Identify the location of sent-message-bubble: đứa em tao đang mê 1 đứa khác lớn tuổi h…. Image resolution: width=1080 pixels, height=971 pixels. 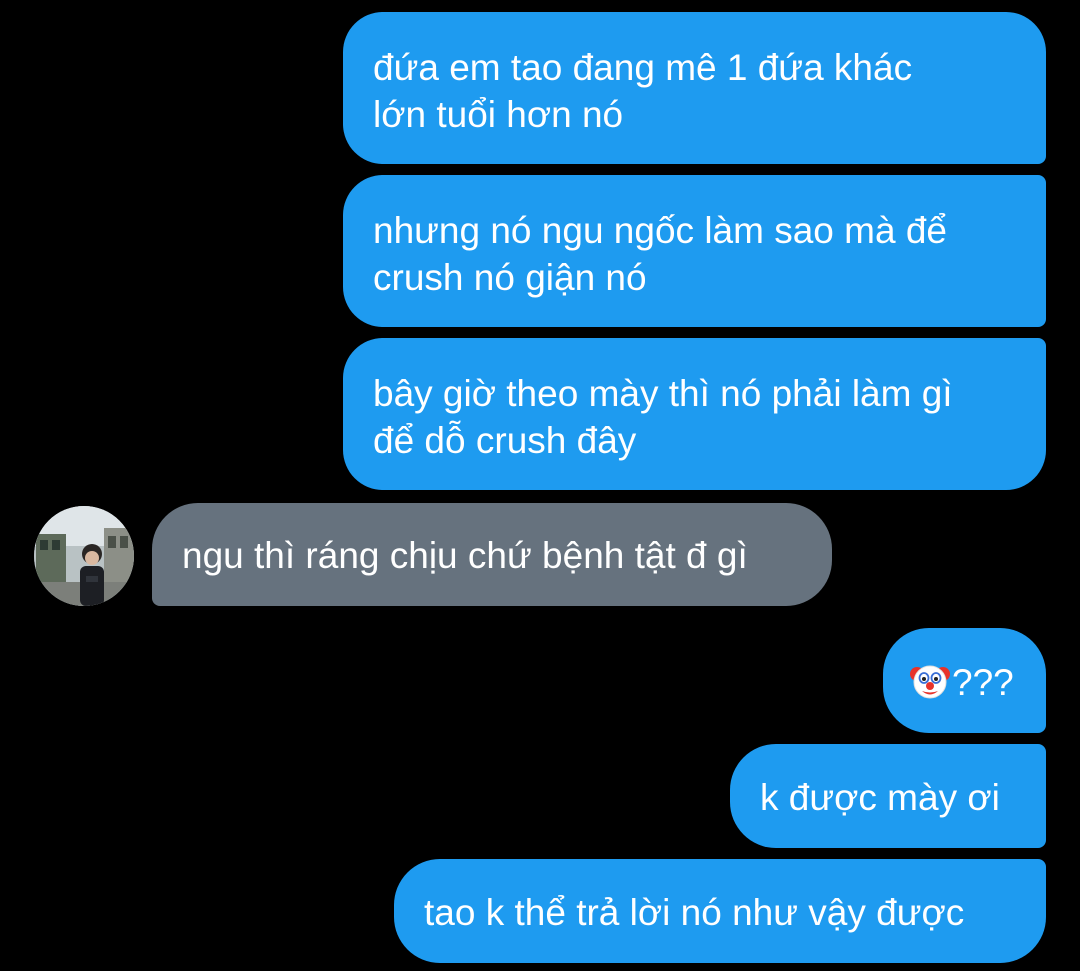
(694, 88).